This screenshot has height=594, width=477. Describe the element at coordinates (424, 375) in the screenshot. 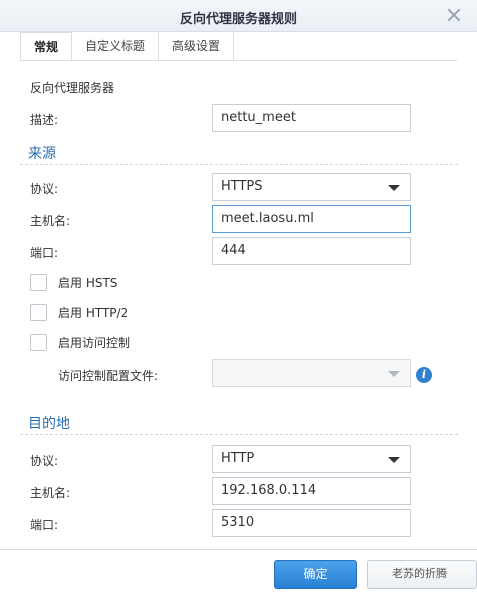

I see `info-icon: i` at that location.